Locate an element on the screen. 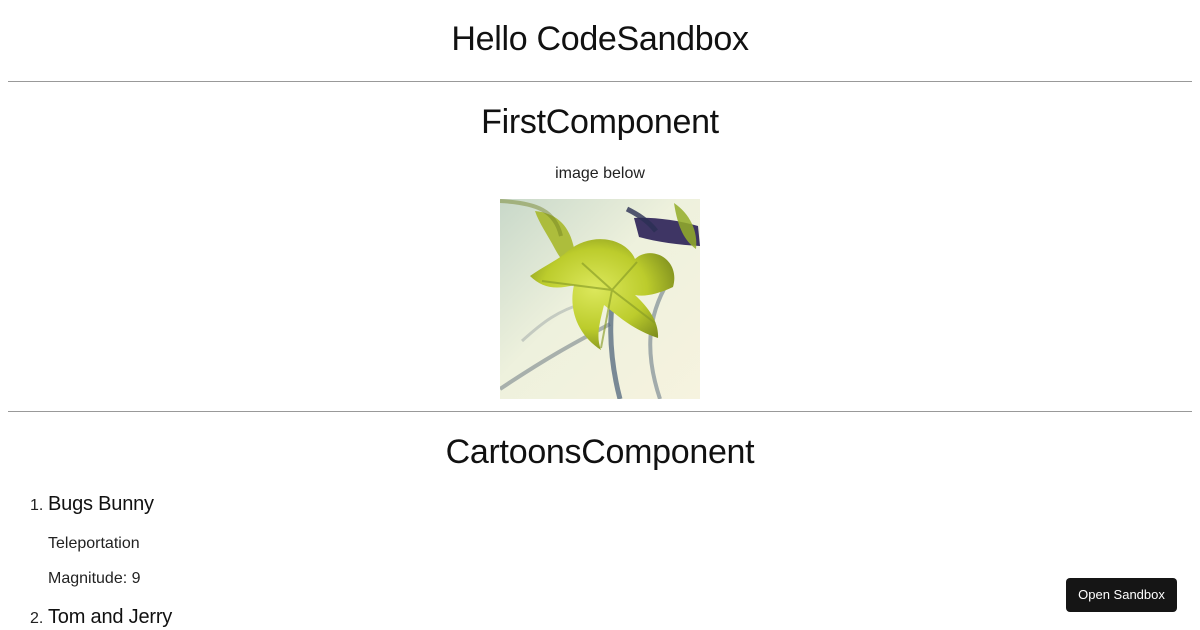  open-sandbox-button: Open Sandbox is located at coordinates (1121, 595).